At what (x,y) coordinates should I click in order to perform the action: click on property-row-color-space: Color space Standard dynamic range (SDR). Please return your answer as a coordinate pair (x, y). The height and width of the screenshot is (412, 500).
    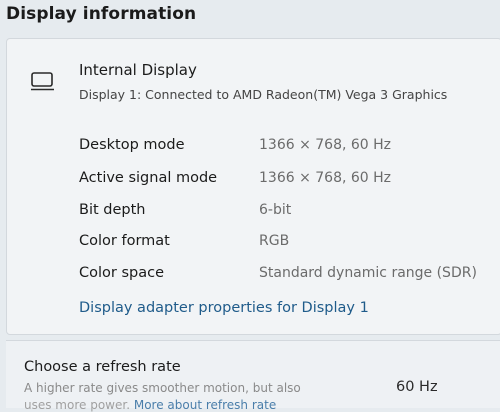
    Looking at the image, I should click on (289, 276).